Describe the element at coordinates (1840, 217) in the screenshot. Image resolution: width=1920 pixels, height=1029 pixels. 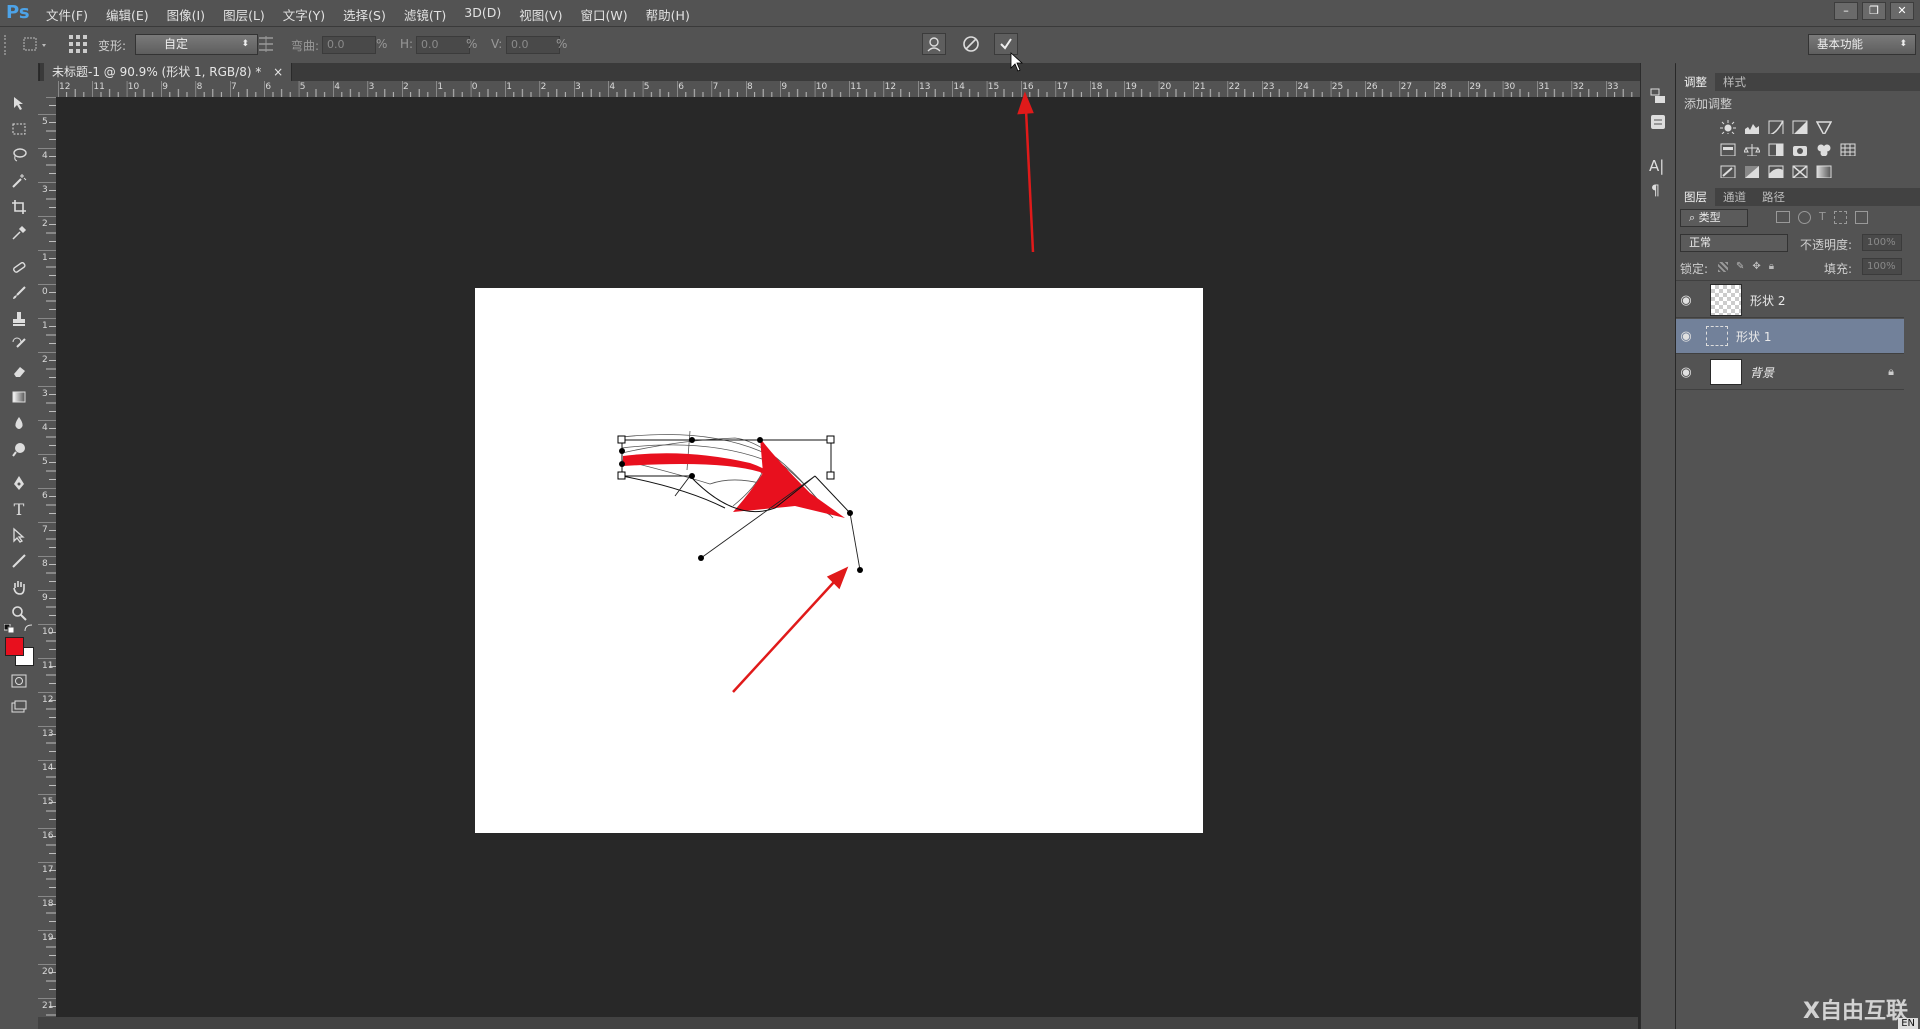
I see `shape-filter-icon` at that location.